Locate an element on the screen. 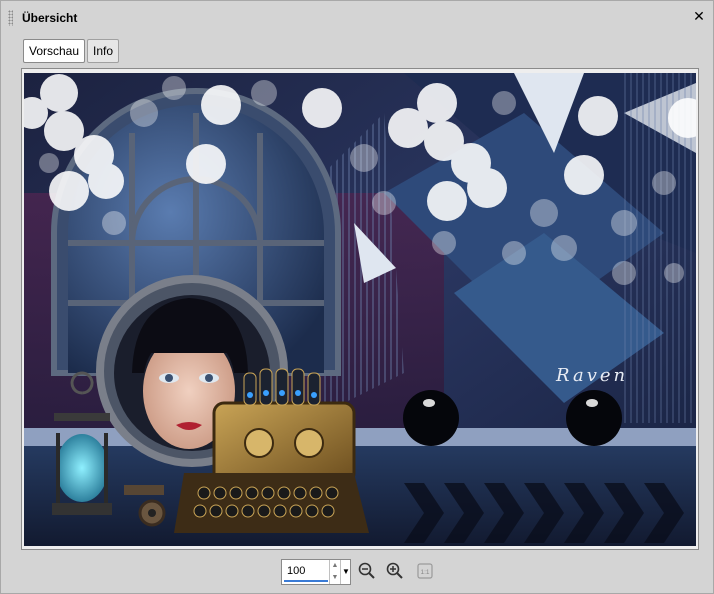 The image size is (714, 594). zoom-spinner: ▲ ▼ is located at coordinates (334, 572).